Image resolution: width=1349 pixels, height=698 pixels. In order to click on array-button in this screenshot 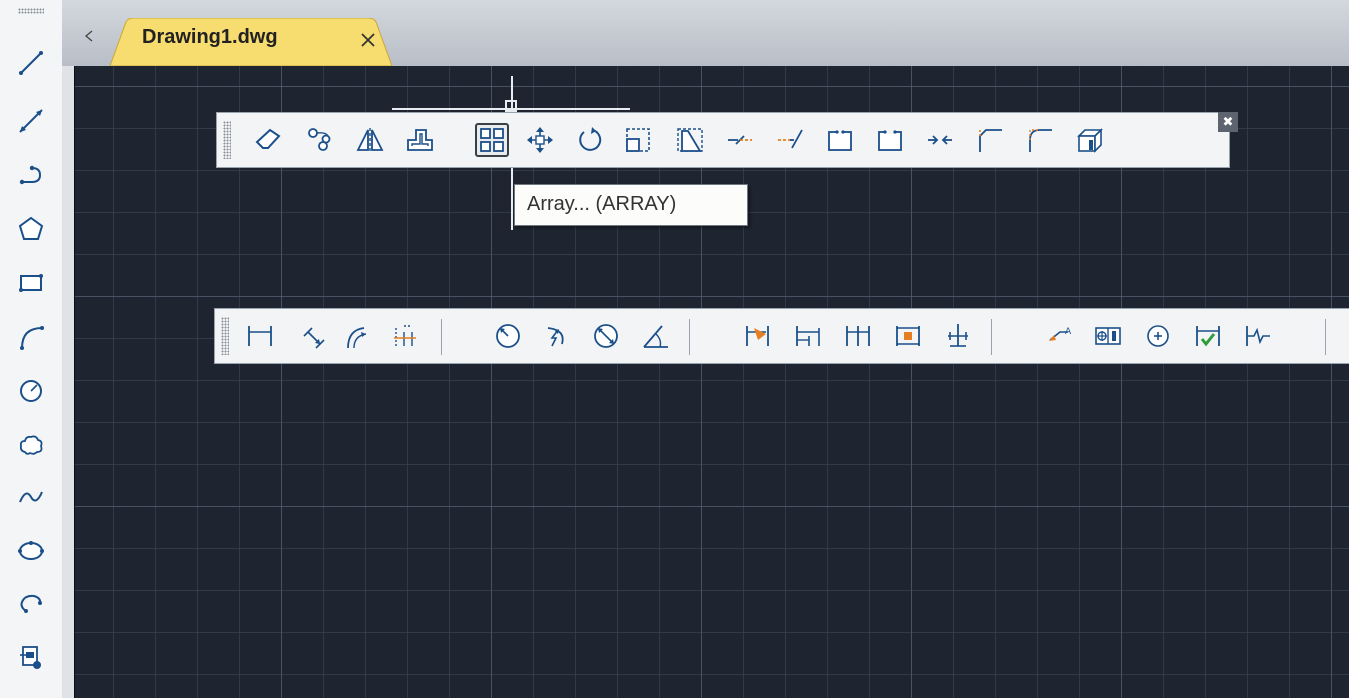, I will do `click(492, 140)`.